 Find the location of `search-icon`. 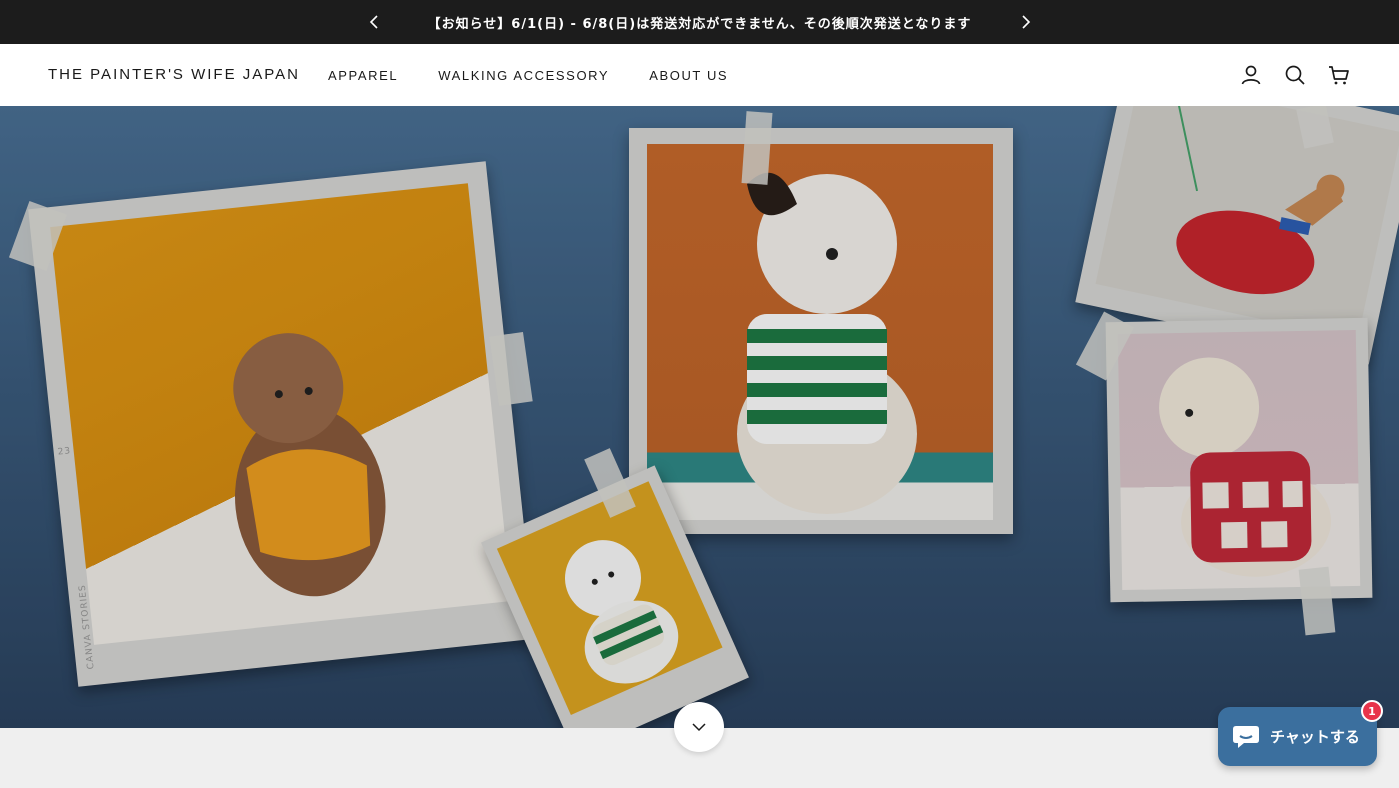

search-icon is located at coordinates (1295, 75).